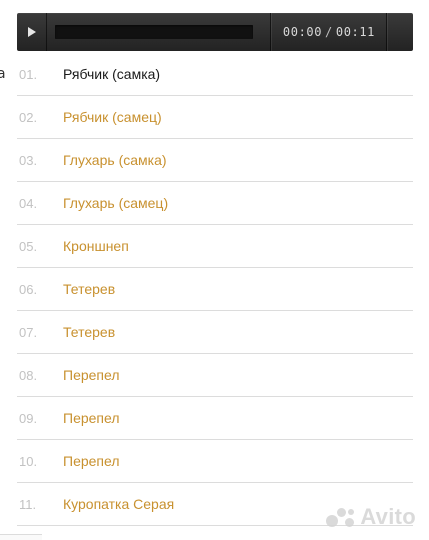 This screenshot has width=429, height=540. Describe the element at coordinates (111, 74) in the screenshot. I see `track-title: Рябчик (самка)` at that location.